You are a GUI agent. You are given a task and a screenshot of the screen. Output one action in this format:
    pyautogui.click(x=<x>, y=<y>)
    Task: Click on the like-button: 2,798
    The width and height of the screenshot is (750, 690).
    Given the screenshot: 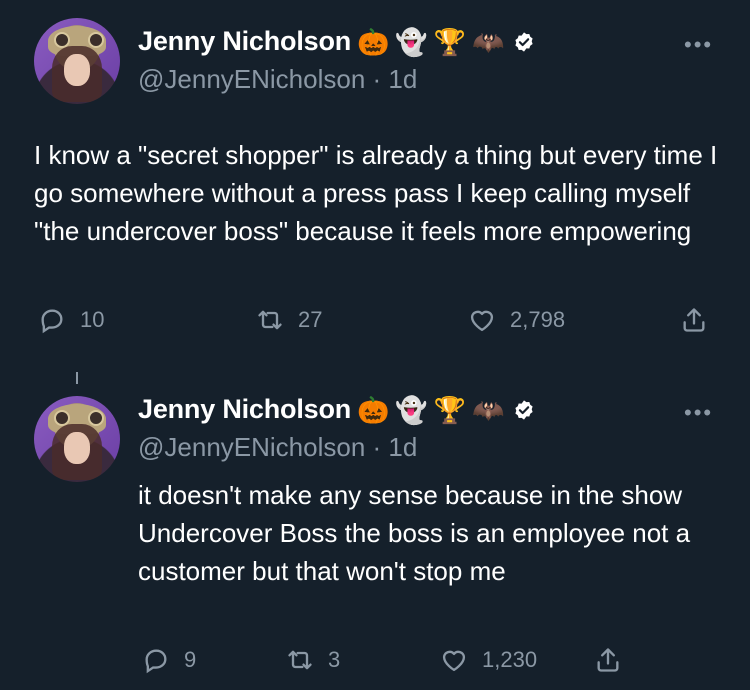 What is the action you would take?
    pyautogui.click(x=516, y=320)
    